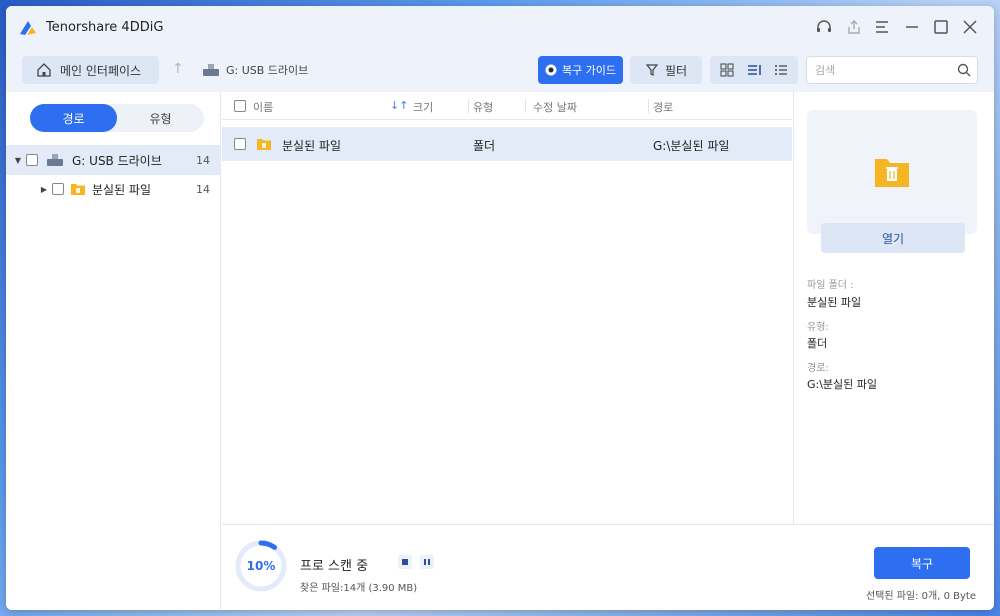 Image resolution: width=1000 pixels, height=616 pixels. Describe the element at coordinates (818, 327) in the screenshot. I see `type-label: 유형:` at that location.